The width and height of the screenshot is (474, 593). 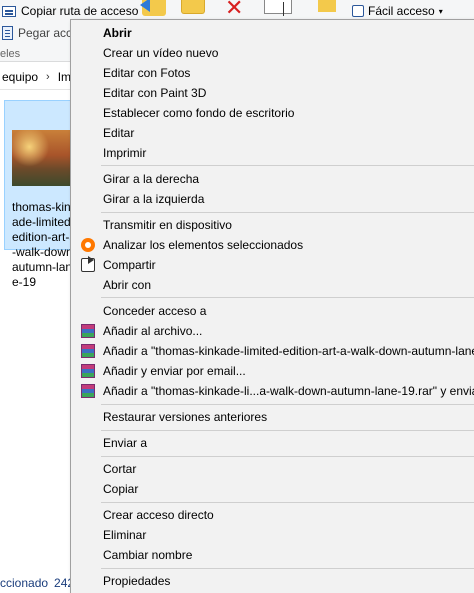 I want to click on menu-item-cambiar-nombre: Cambiar nombre, so click(x=272, y=555).